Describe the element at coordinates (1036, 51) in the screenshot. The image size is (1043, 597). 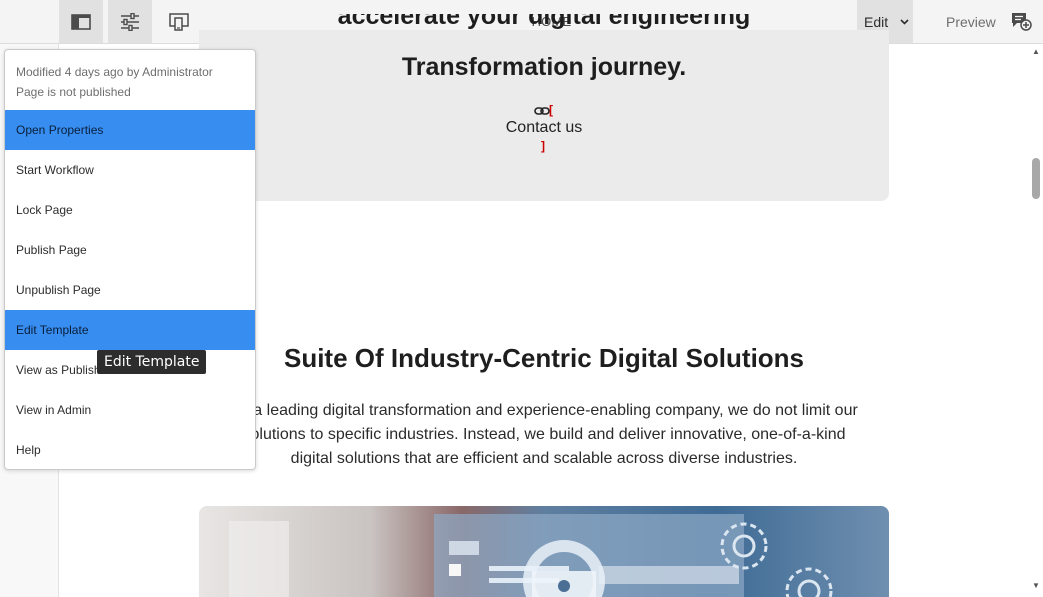
I see `scroll-up-icon: ▲` at that location.